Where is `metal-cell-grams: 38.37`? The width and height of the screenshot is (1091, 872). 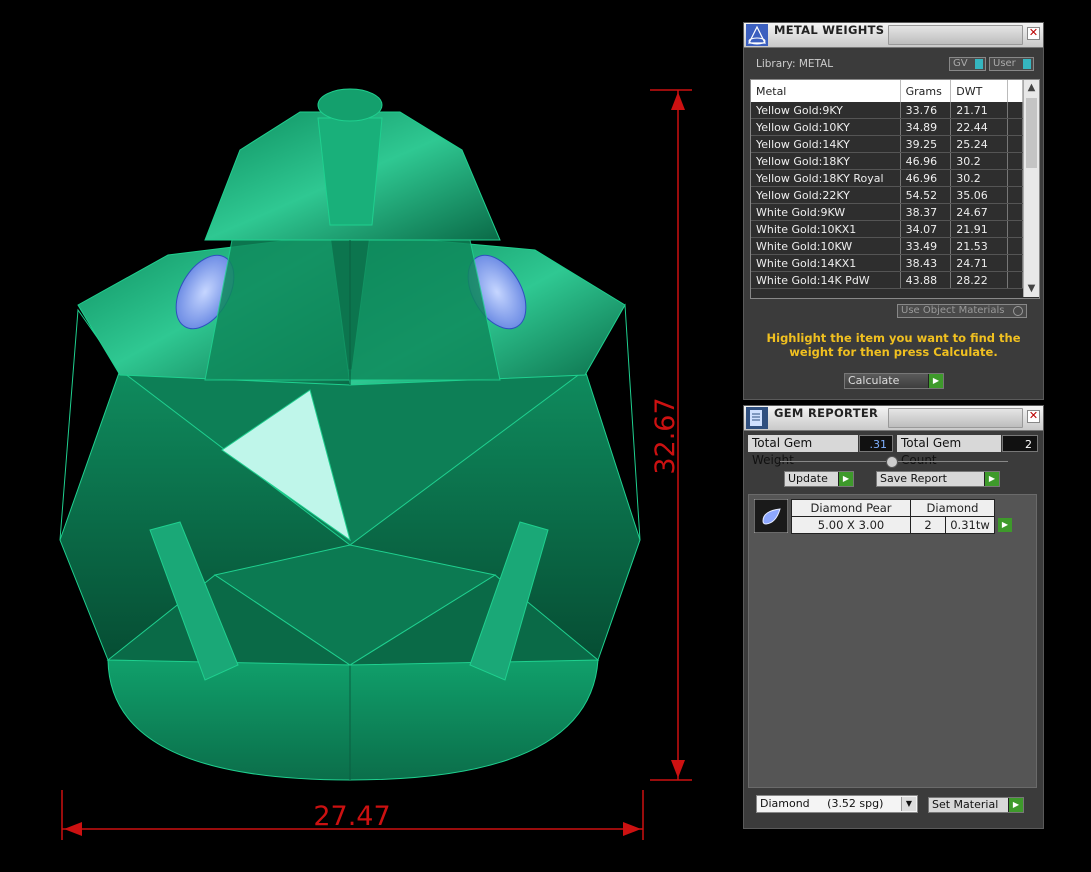
metal-cell-grams: 38.37 is located at coordinates (926, 212).